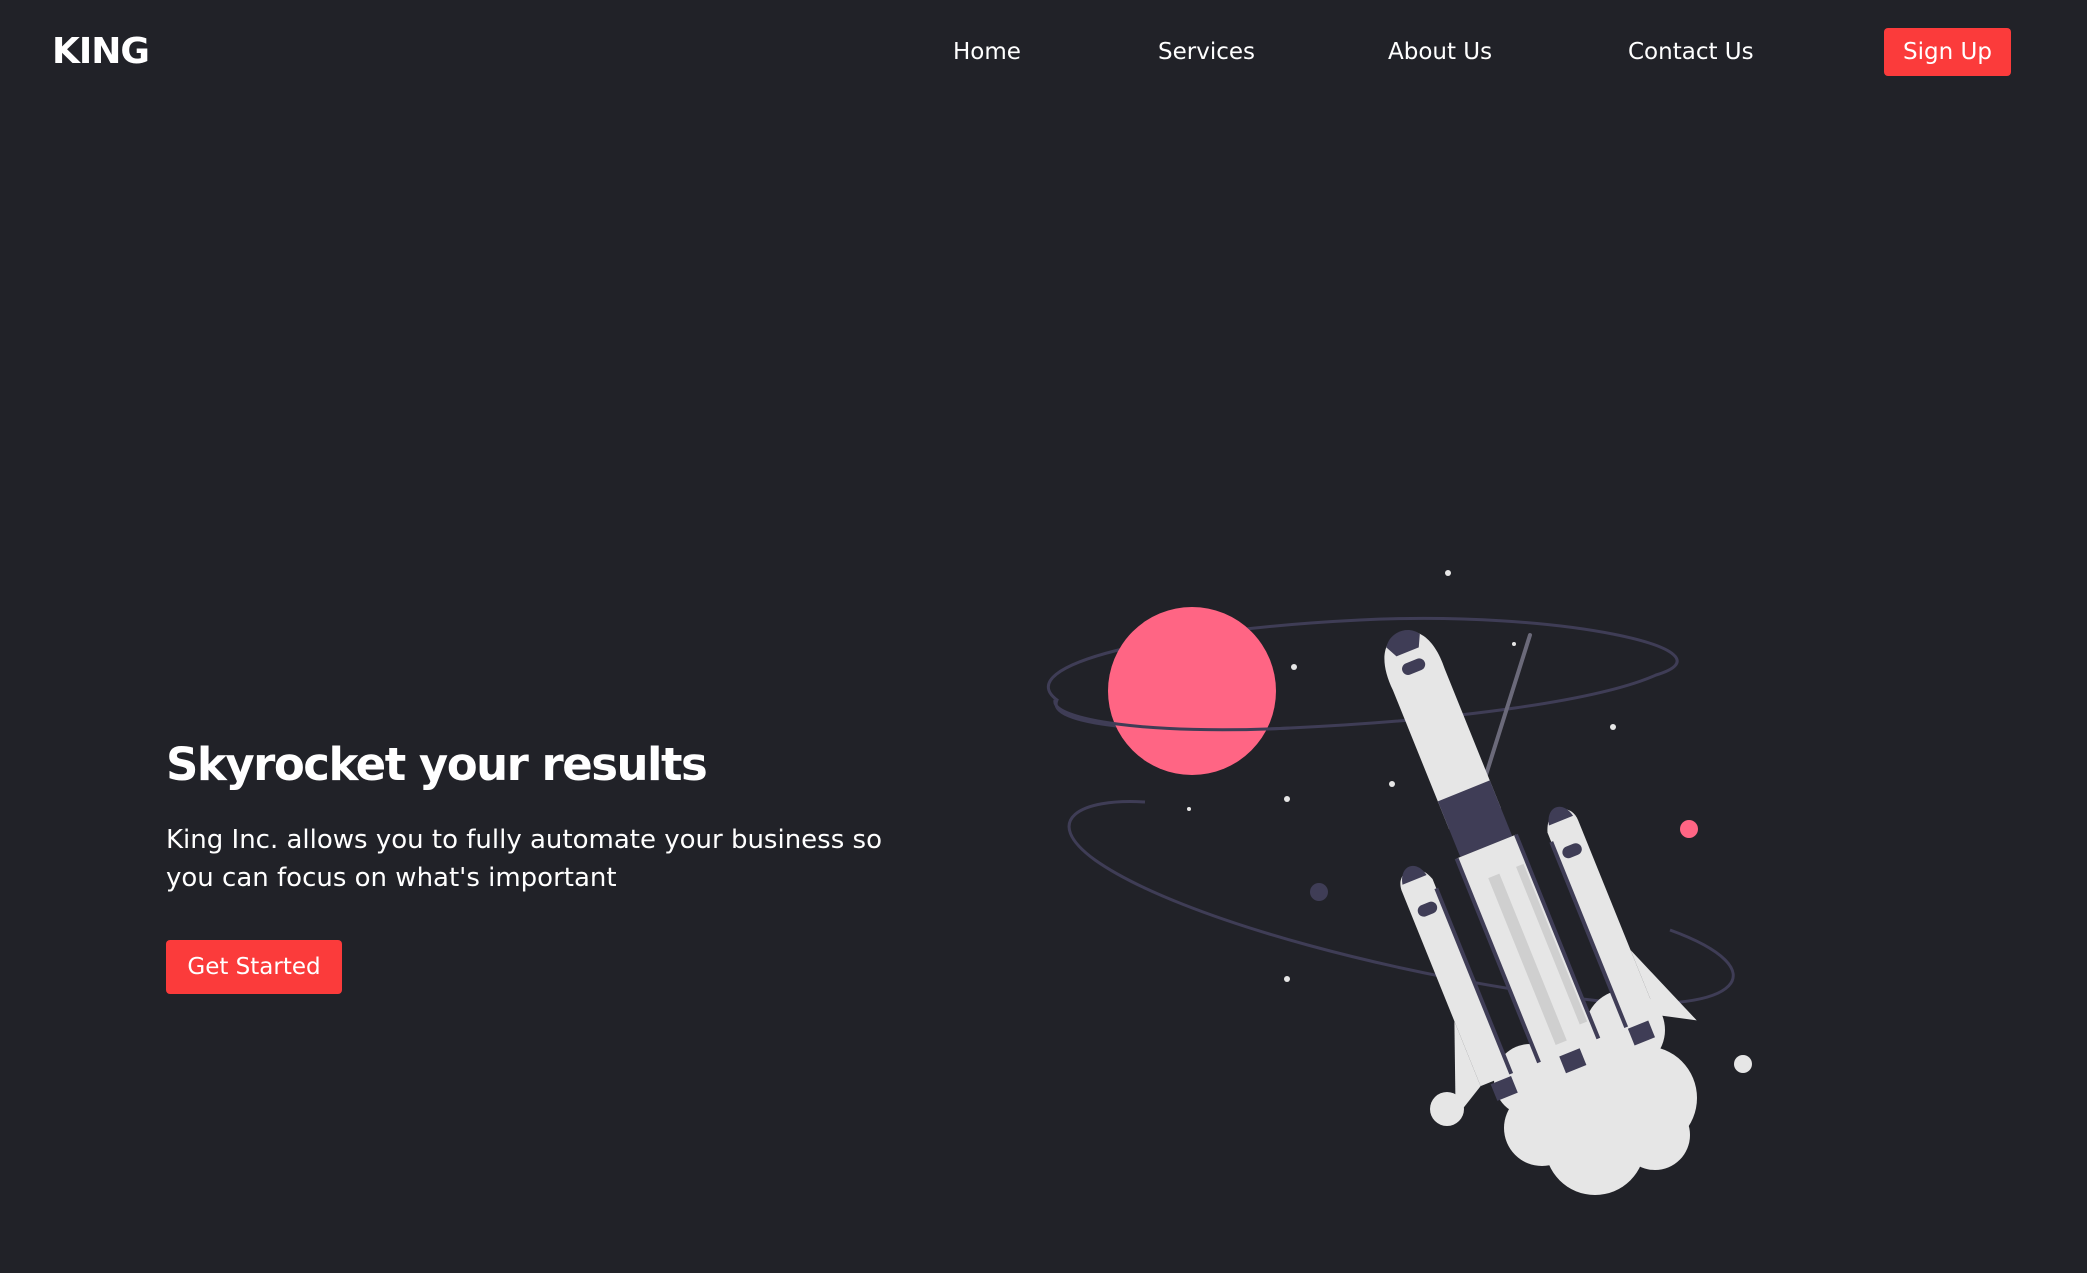  I want to click on small-planet-white, so click(1743, 1064).